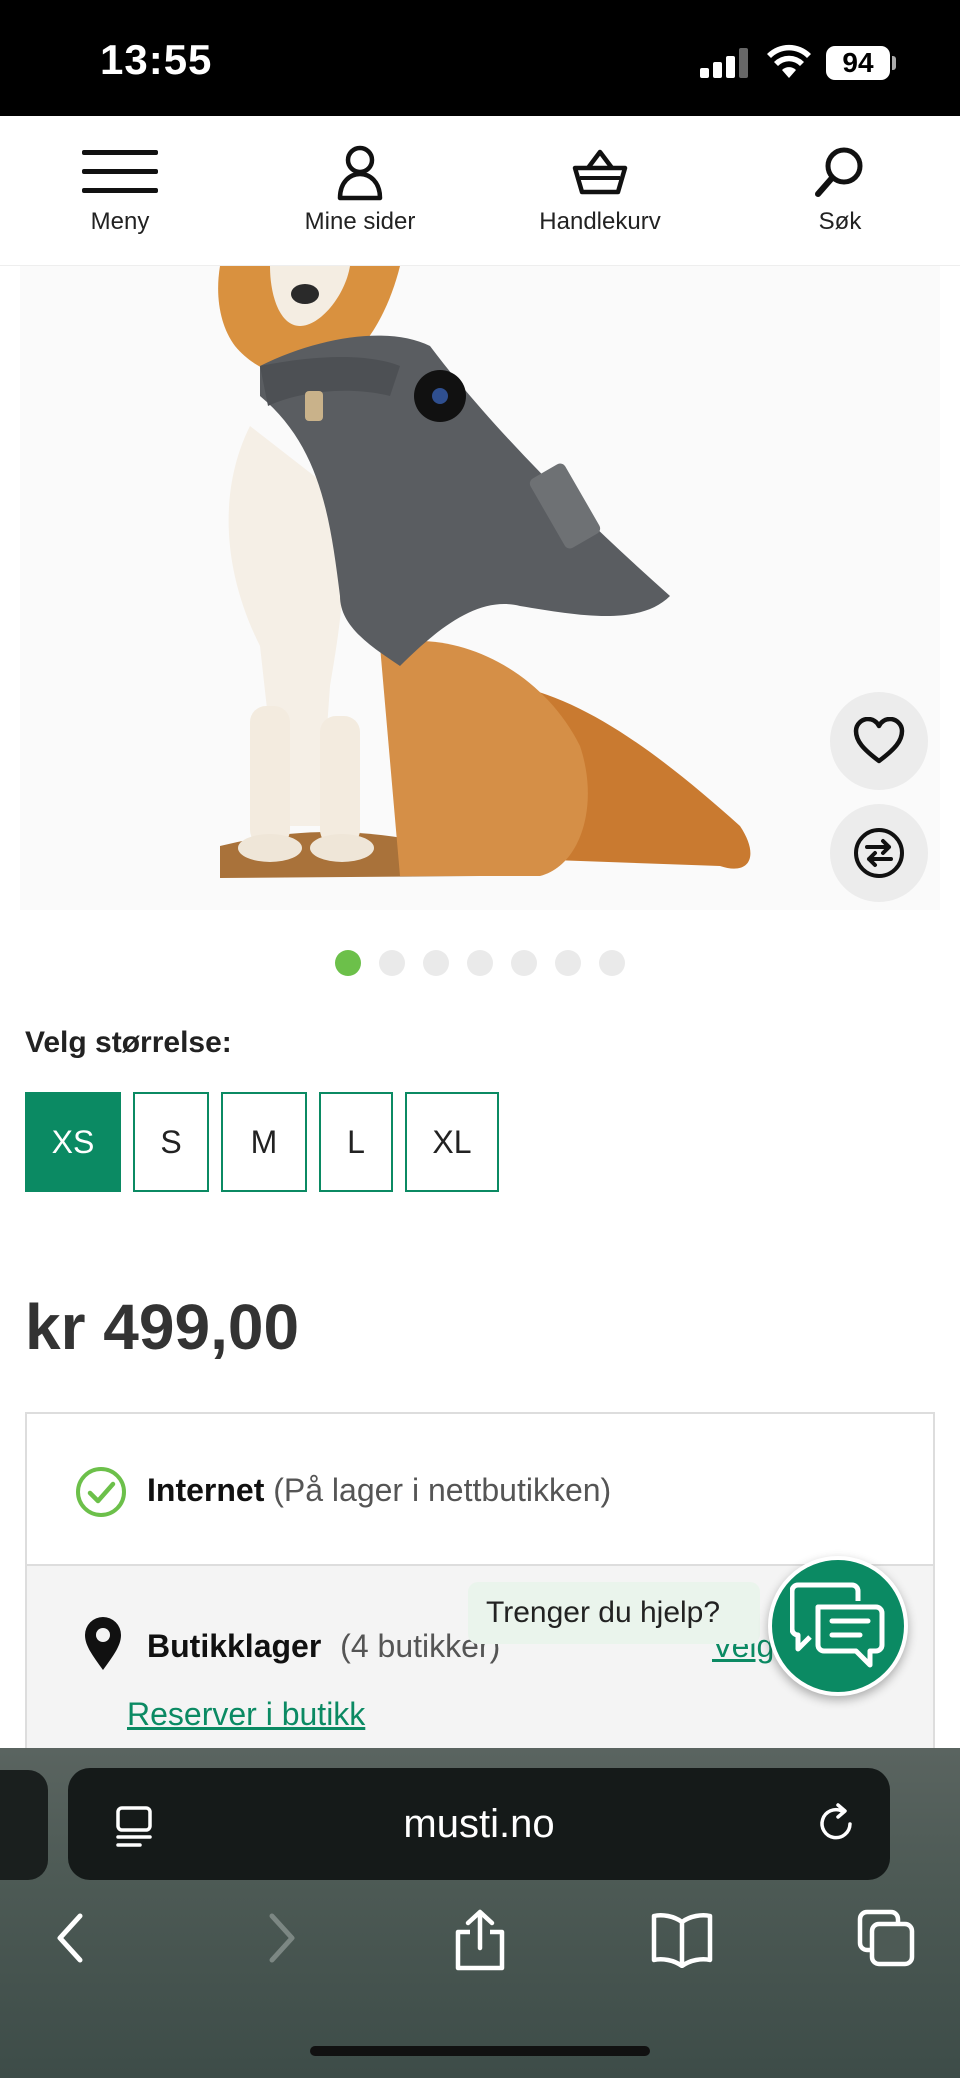 The image size is (960, 2078). I want to click on share-icon, so click(480, 1940).